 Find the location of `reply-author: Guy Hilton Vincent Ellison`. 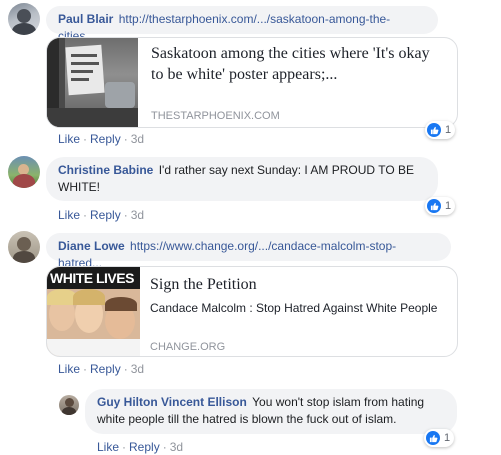

reply-author: Guy Hilton Vincent Ellison is located at coordinates (172, 402).